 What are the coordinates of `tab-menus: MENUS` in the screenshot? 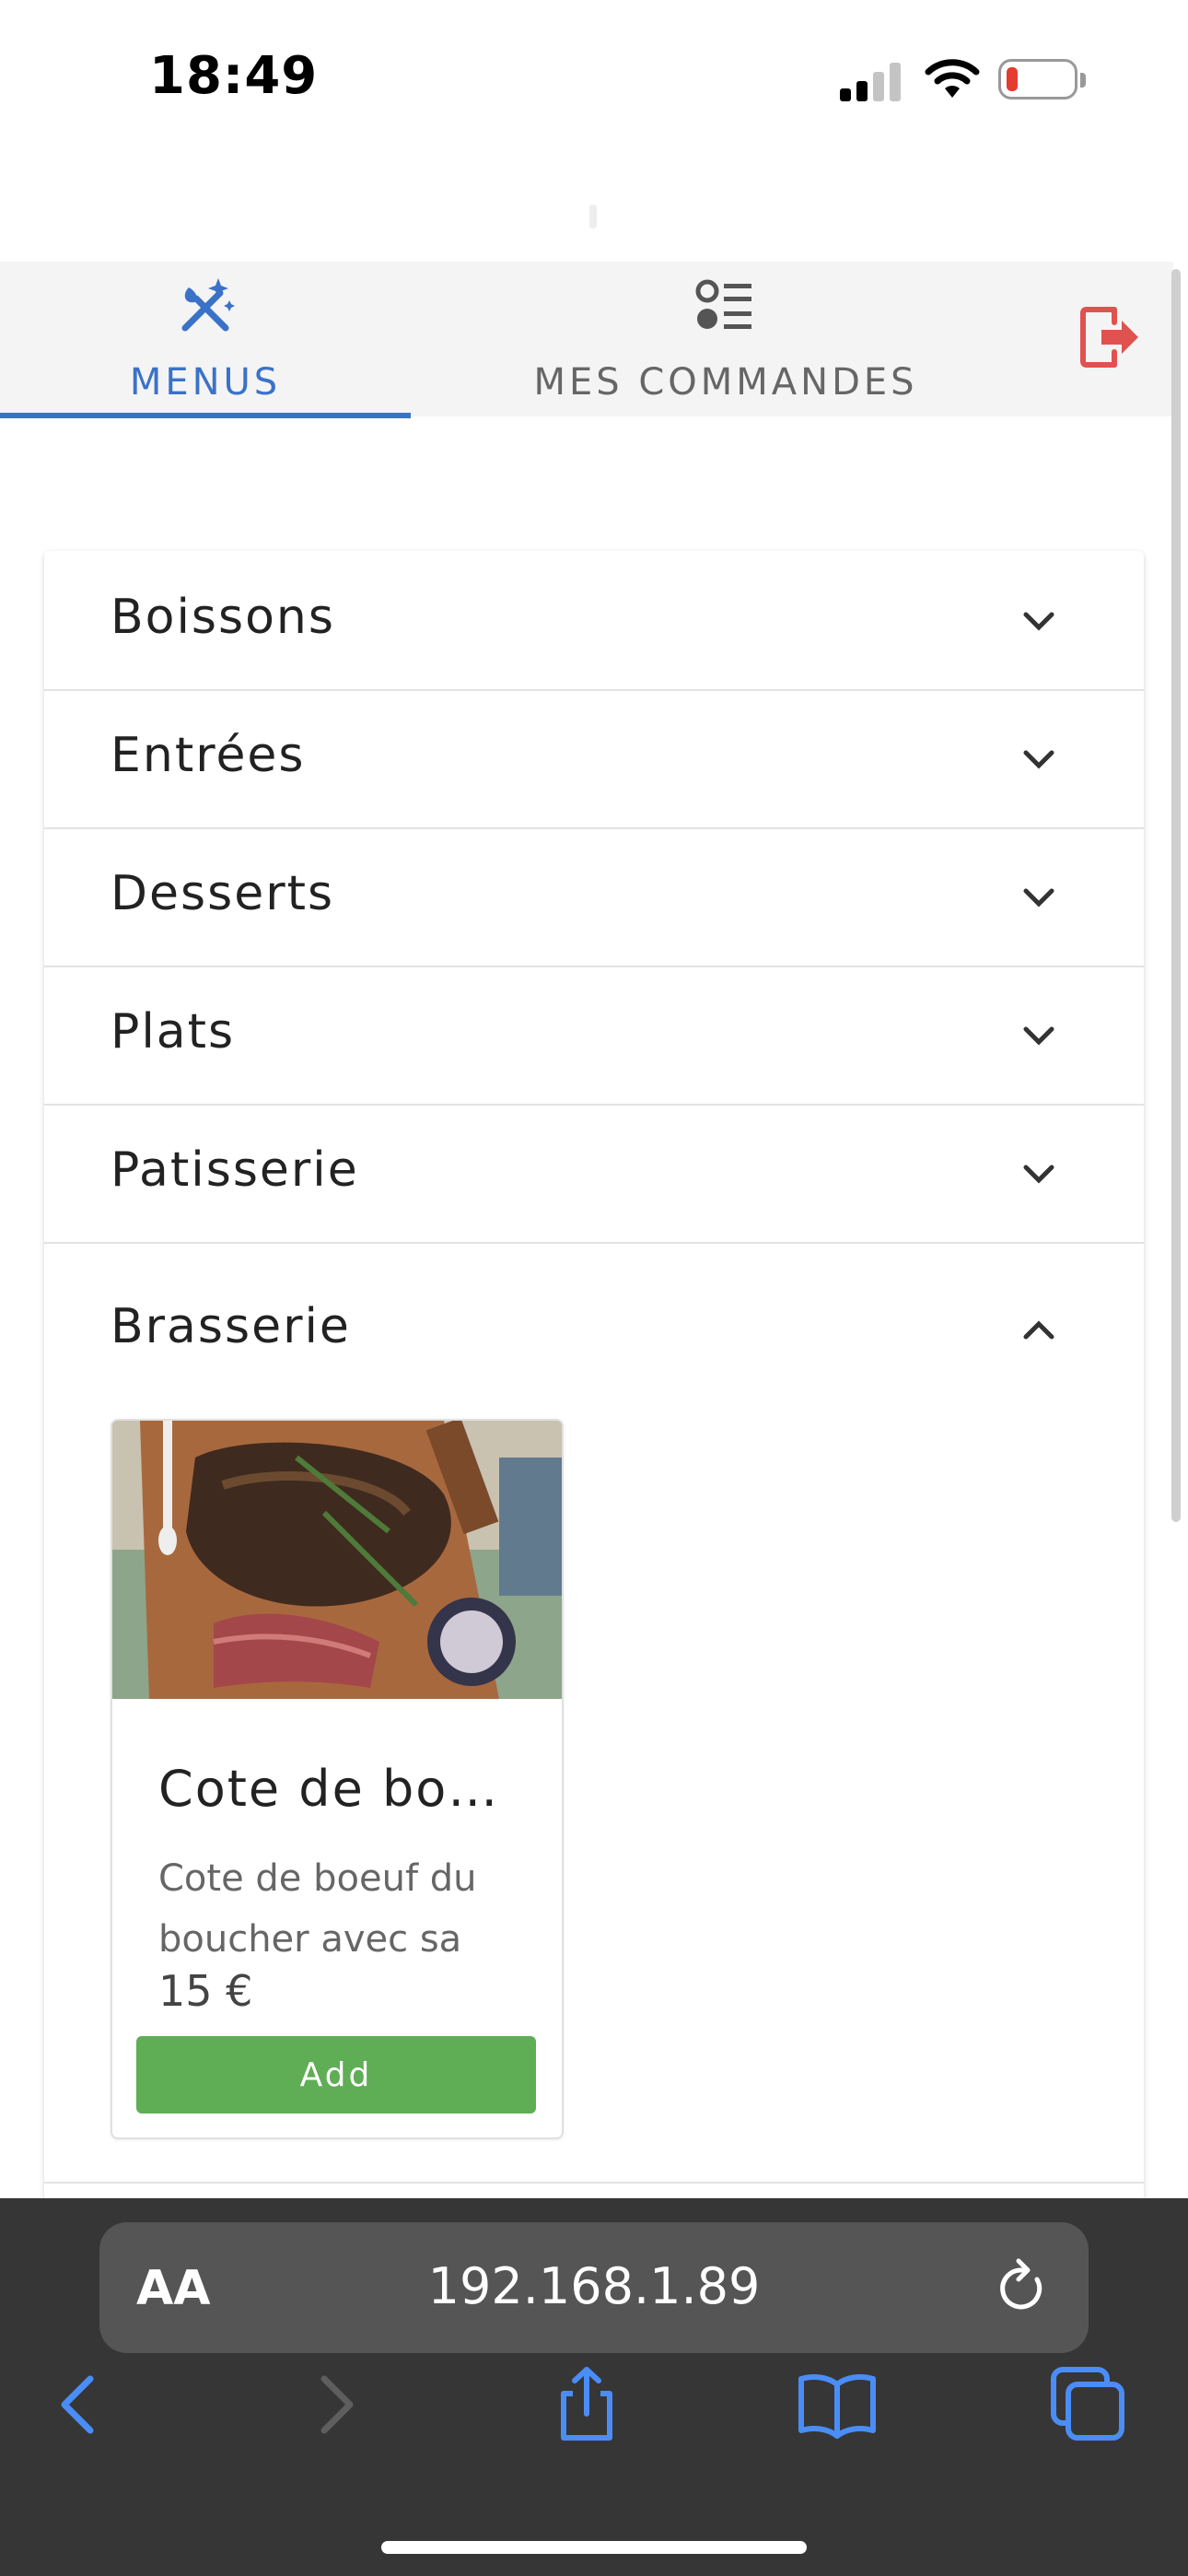 It's located at (205, 340).